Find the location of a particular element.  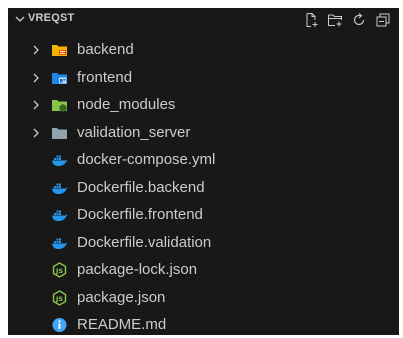

tree-item-label: validation_server is located at coordinates (134, 132).